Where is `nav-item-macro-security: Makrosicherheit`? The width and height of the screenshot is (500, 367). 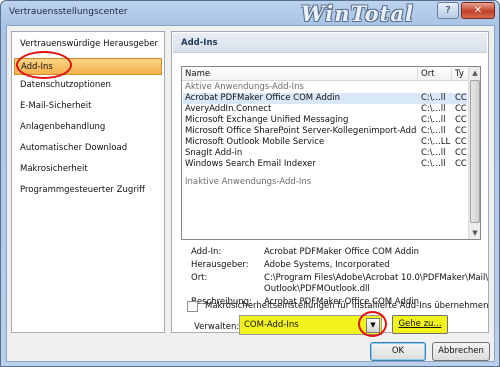
nav-item-macro-security: Makrosicherheit is located at coordinates (88, 169).